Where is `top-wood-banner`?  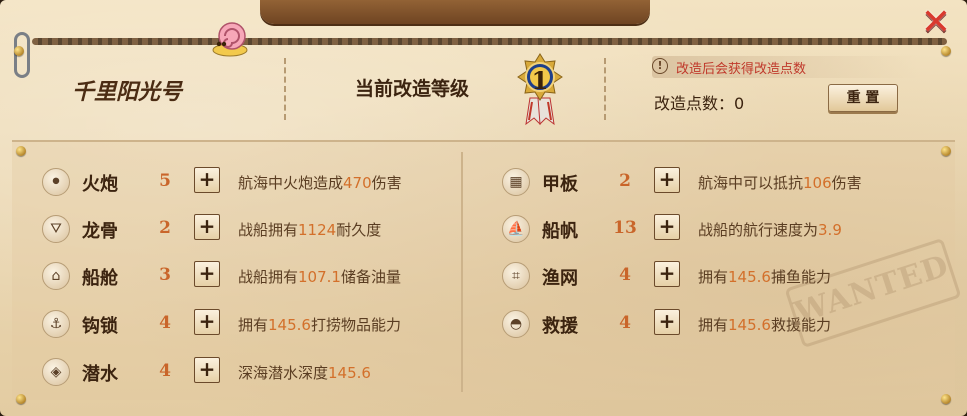
top-wood-banner is located at coordinates (455, 12).